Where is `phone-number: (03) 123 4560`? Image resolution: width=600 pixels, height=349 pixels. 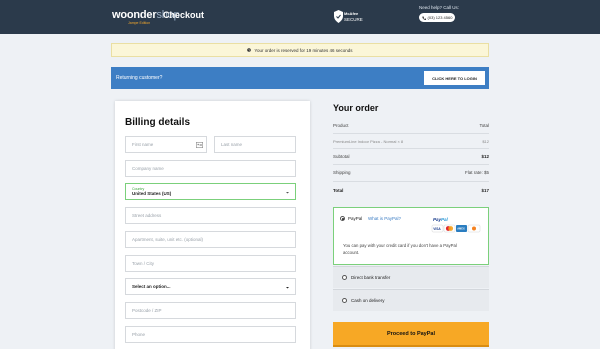 phone-number: (03) 123 4560 is located at coordinates (440, 17).